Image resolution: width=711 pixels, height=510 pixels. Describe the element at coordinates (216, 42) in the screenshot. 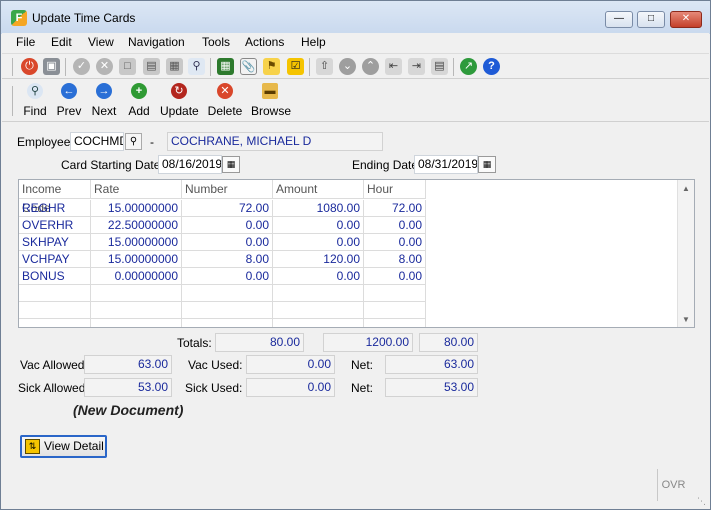

I see `menu-tools: Tools` at that location.